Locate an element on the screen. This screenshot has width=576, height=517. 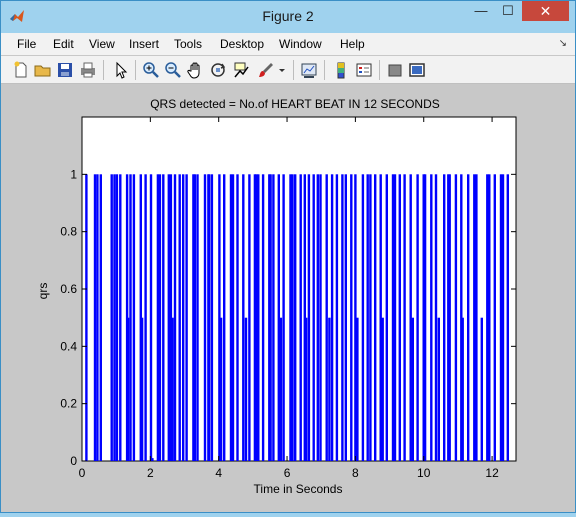
y-tick-label: 0.8 is located at coordinates (68, 232).